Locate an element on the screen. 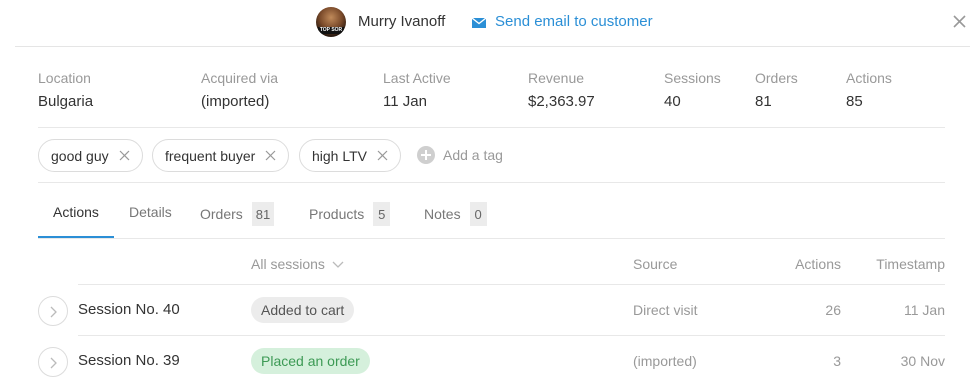 Image resolution: width=979 pixels, height=385 pixels. stat-value: 11 Jan is located at coordinates (405, 101).